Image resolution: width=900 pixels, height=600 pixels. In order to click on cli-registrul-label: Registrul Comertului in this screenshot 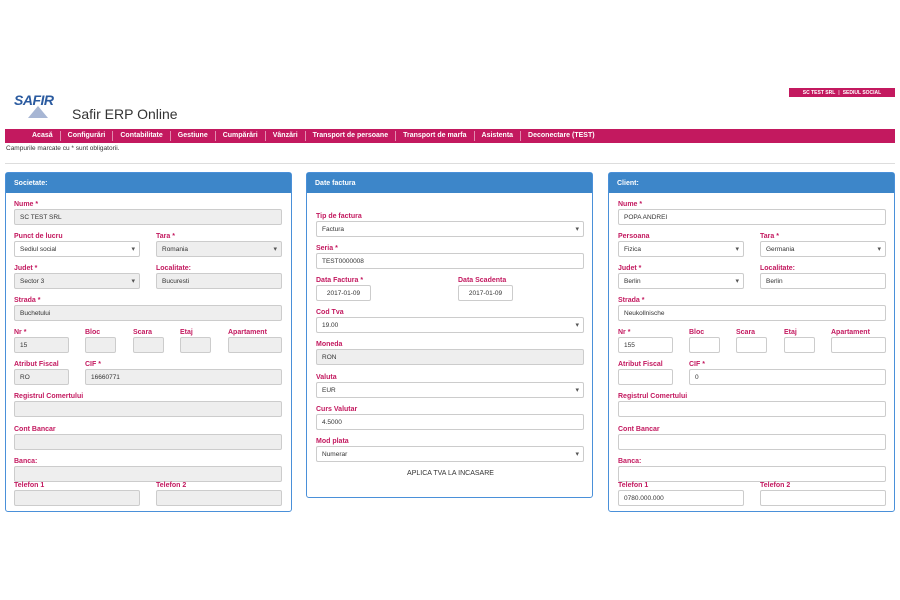, I will do `click(653, 396)`.